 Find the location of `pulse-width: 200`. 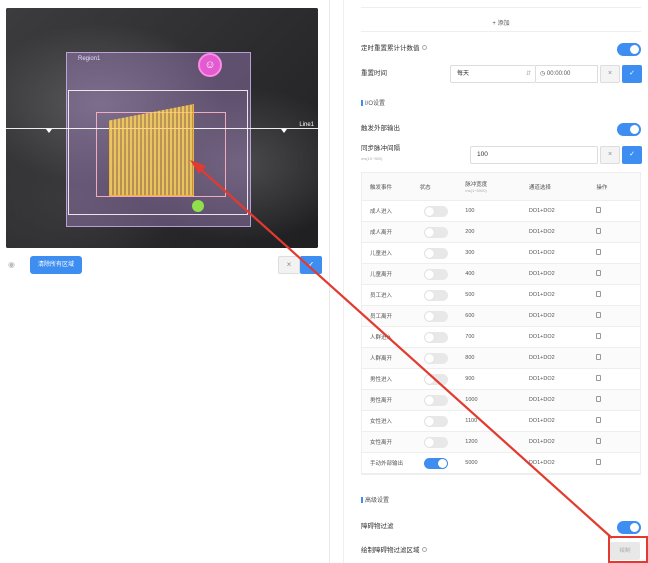

pulse-width: 200 is located at coordinates (496, 232).